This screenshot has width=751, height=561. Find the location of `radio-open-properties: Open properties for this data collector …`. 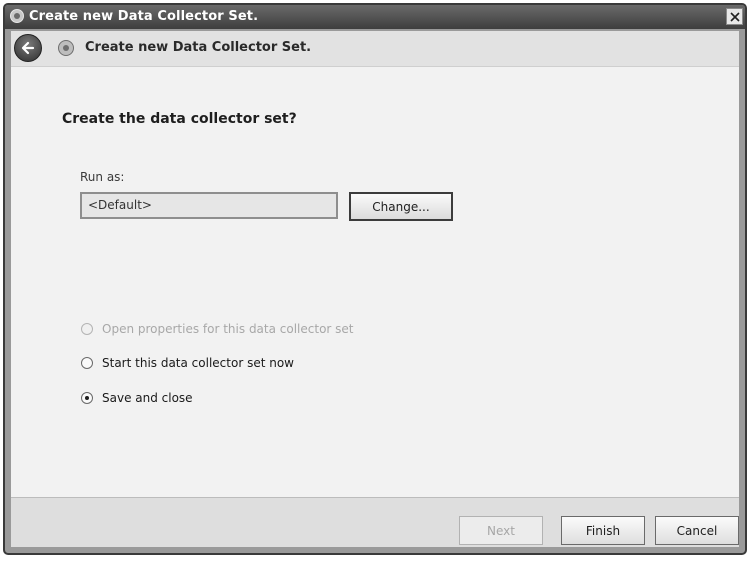

radio-open-properties: Open properties for this data collector … is located at coordinates (217, 329).